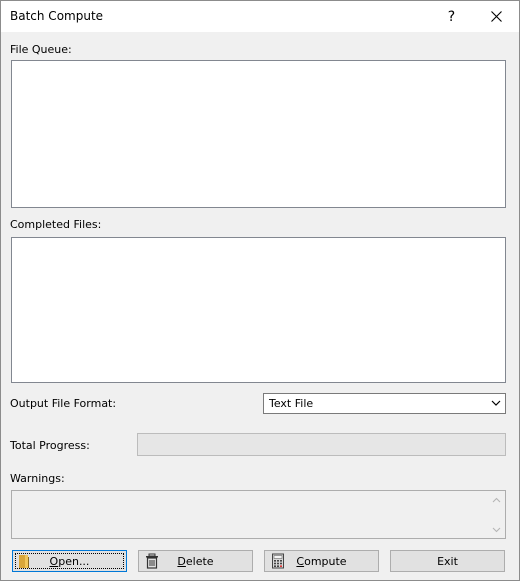 This screenshot has height=581, width=520. I want to click on trash-icon, so click(152, 561).